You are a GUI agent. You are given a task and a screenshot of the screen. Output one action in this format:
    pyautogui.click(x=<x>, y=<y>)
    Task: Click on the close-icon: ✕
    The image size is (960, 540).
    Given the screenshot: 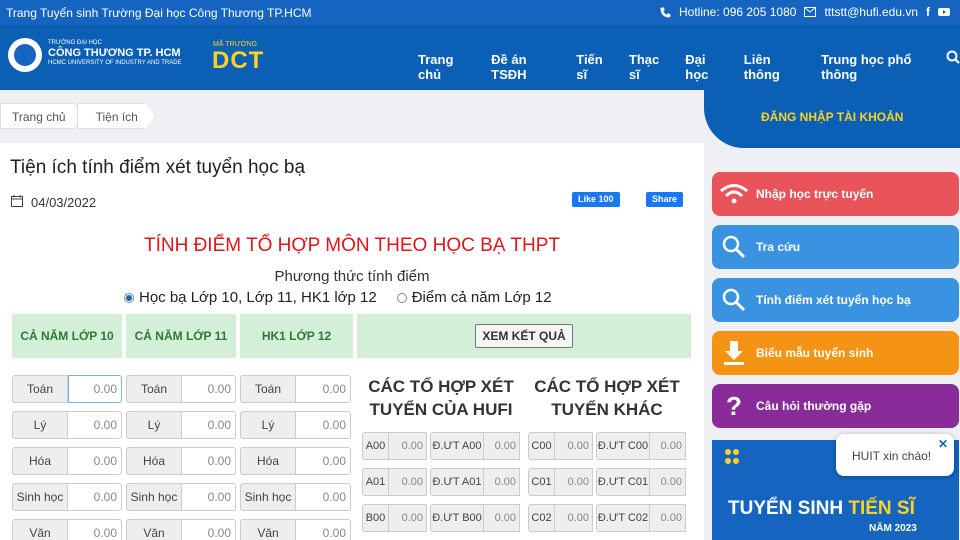 What is the action you would take?
    pyautogui.click(x=943, y=444)
    